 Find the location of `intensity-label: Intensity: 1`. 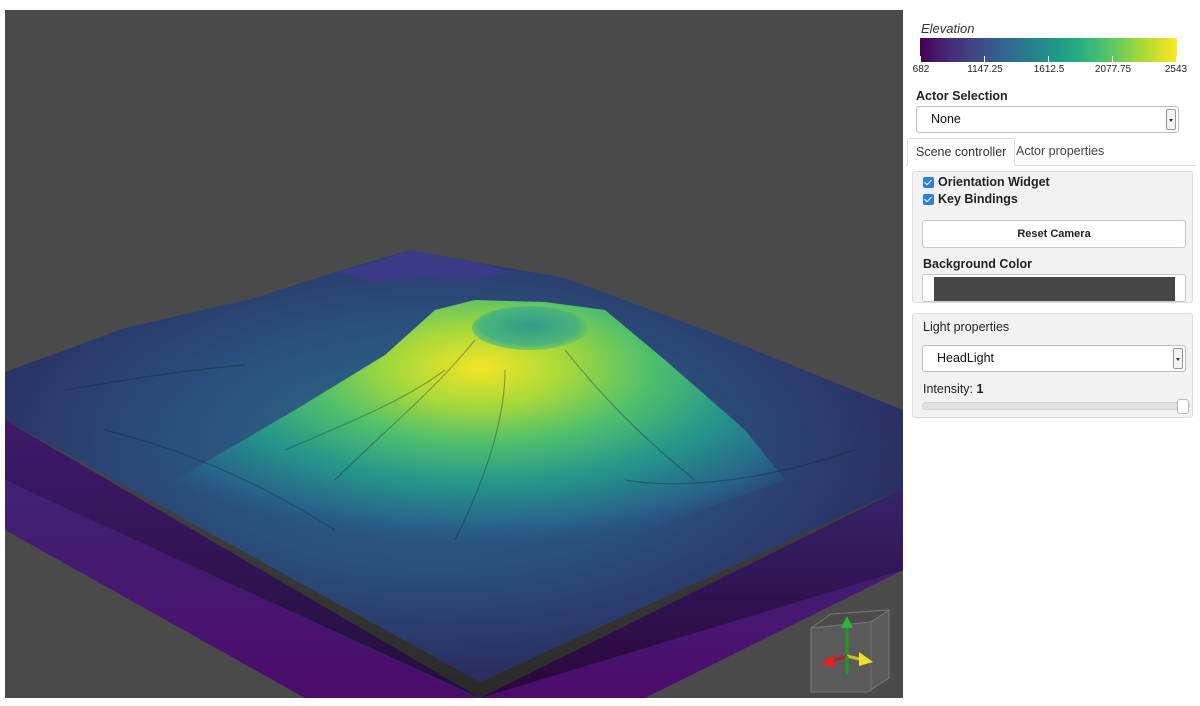

intensity-label: Intensity: 1 is located at coordinates (953, 389).